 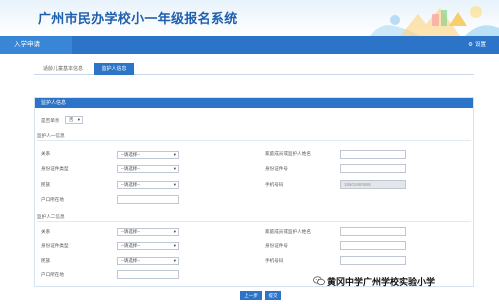 I want to click on settings-link: ⚙ 设置, so click(x=477, y=45).